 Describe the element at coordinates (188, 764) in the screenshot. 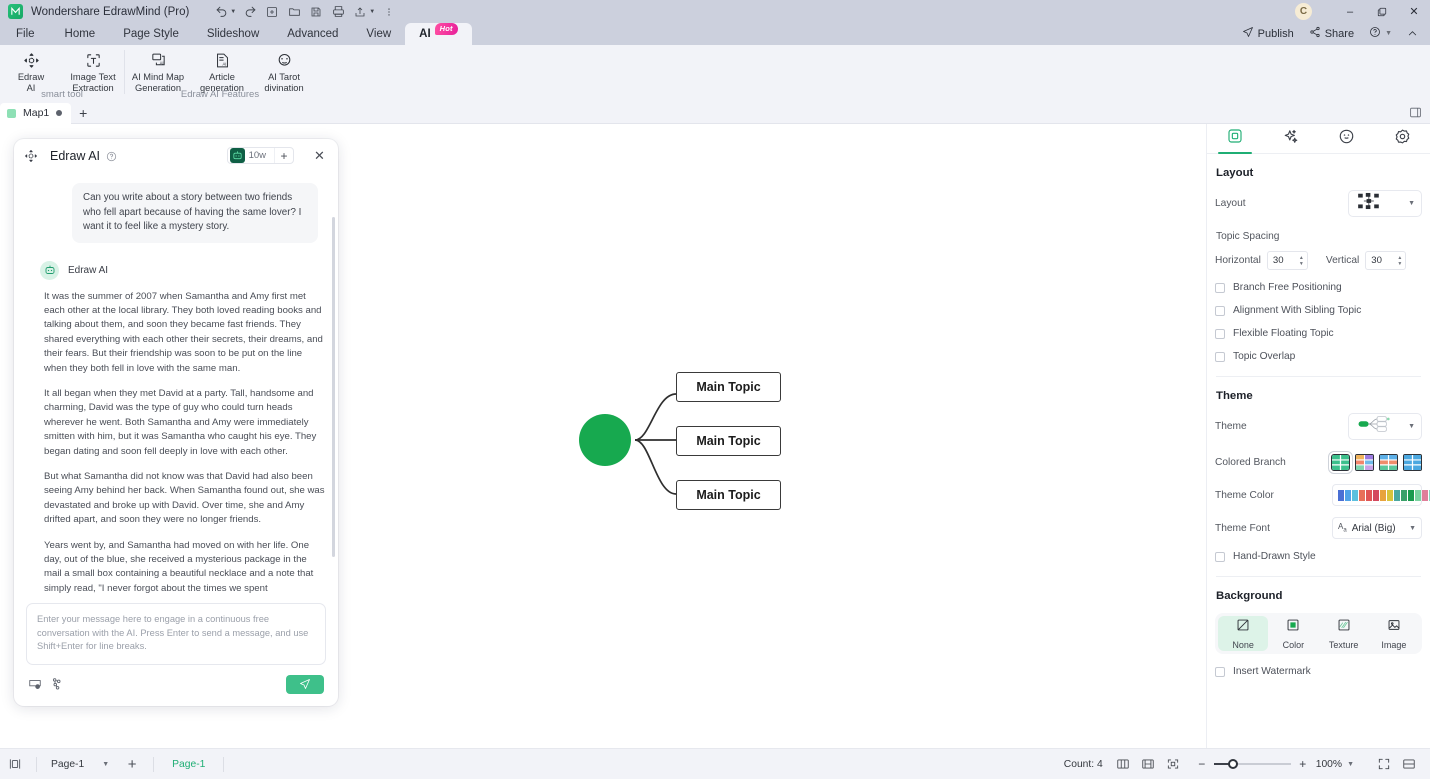

I see `active-page-chip: Page-1` at that location.